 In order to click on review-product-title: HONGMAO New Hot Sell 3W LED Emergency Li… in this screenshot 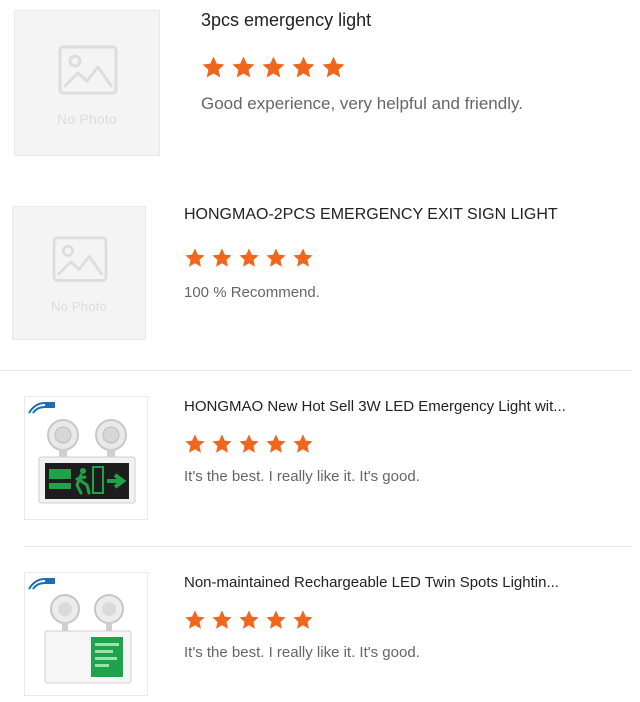, I will do `click(399, 406)`.